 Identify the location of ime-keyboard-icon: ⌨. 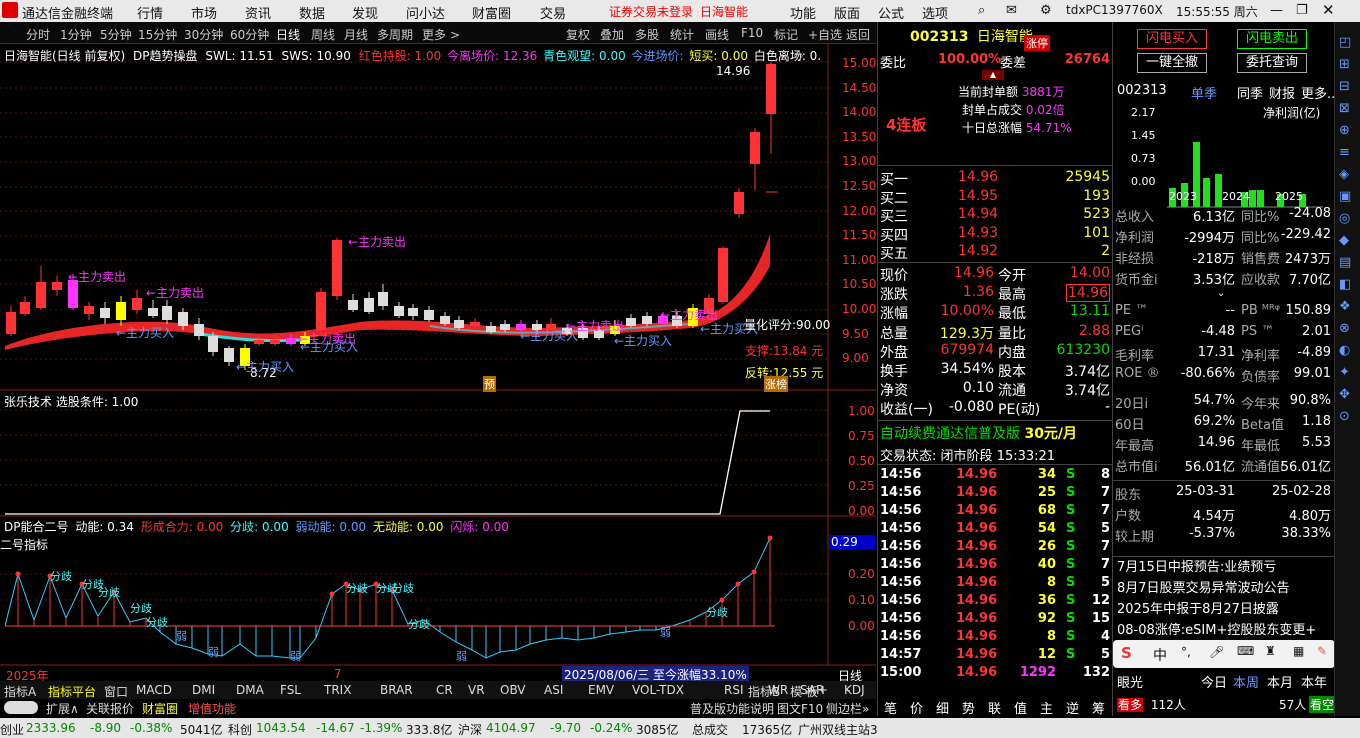
(1245, 651).